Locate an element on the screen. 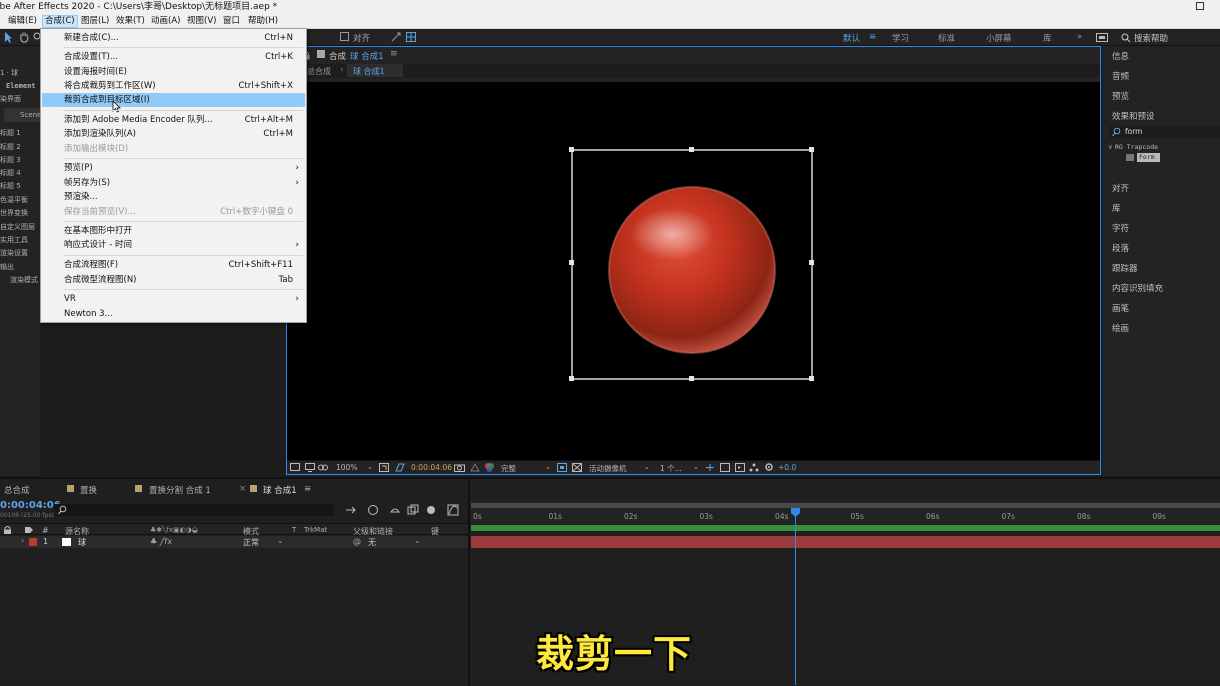 The height and width of the screenshot is (686, 1220). menu-item-new-composition: 新建合成(C)... Ctrl+N is located at coordinates (173, 38).